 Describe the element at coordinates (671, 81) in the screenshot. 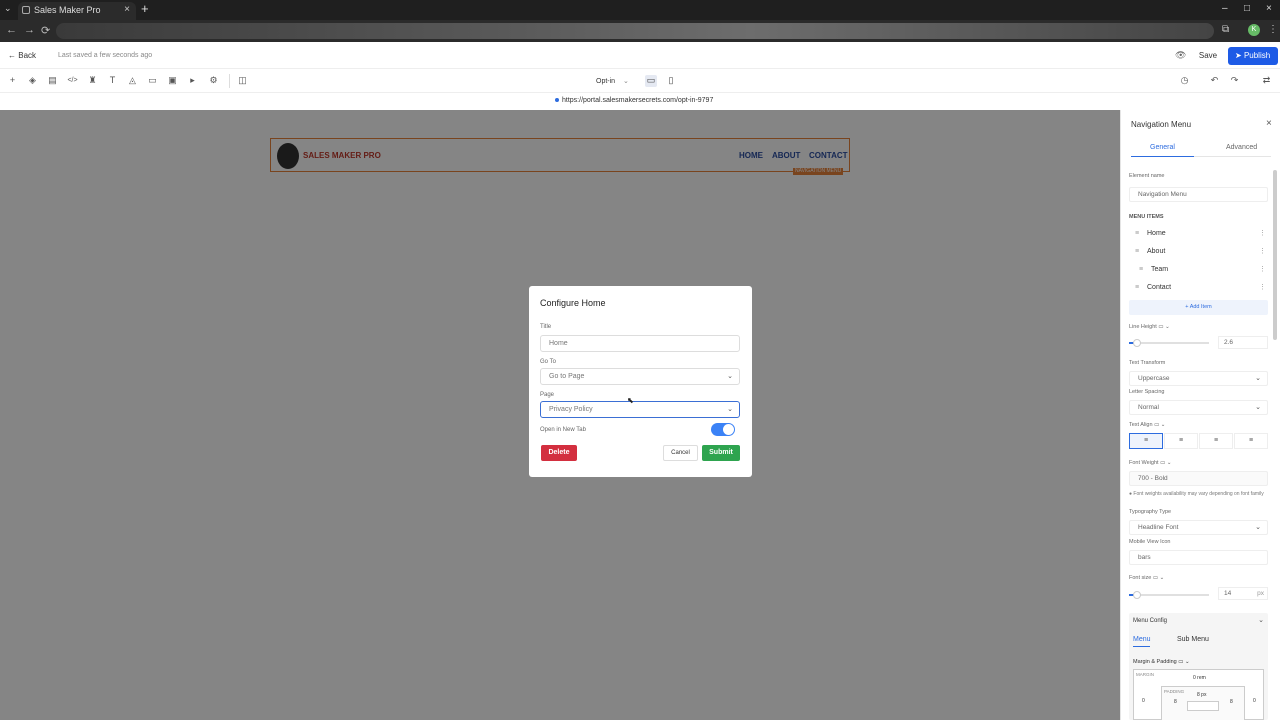

I see `mobile-view-icon: ▯` at that location.